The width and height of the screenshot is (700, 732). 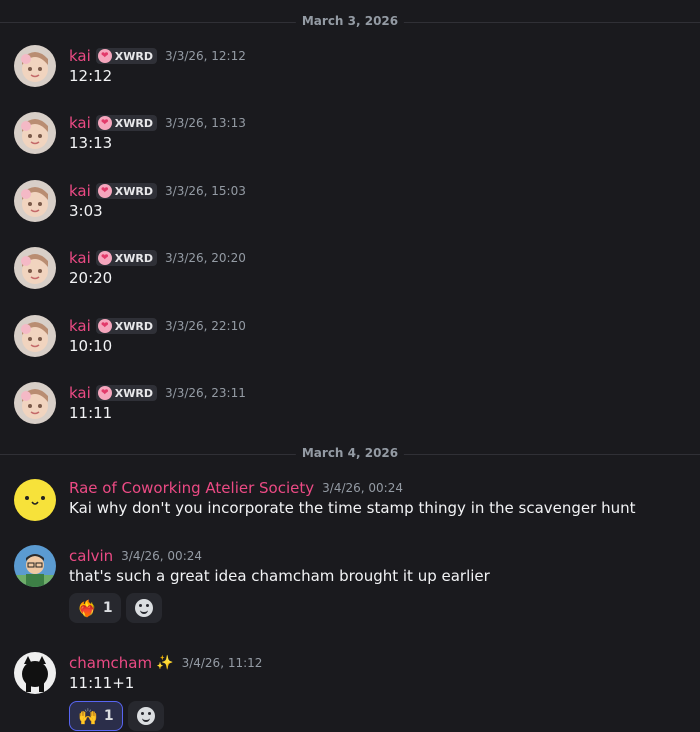 I want to click on reaction-bar: 🙌 1, so click(x=116, y=716).